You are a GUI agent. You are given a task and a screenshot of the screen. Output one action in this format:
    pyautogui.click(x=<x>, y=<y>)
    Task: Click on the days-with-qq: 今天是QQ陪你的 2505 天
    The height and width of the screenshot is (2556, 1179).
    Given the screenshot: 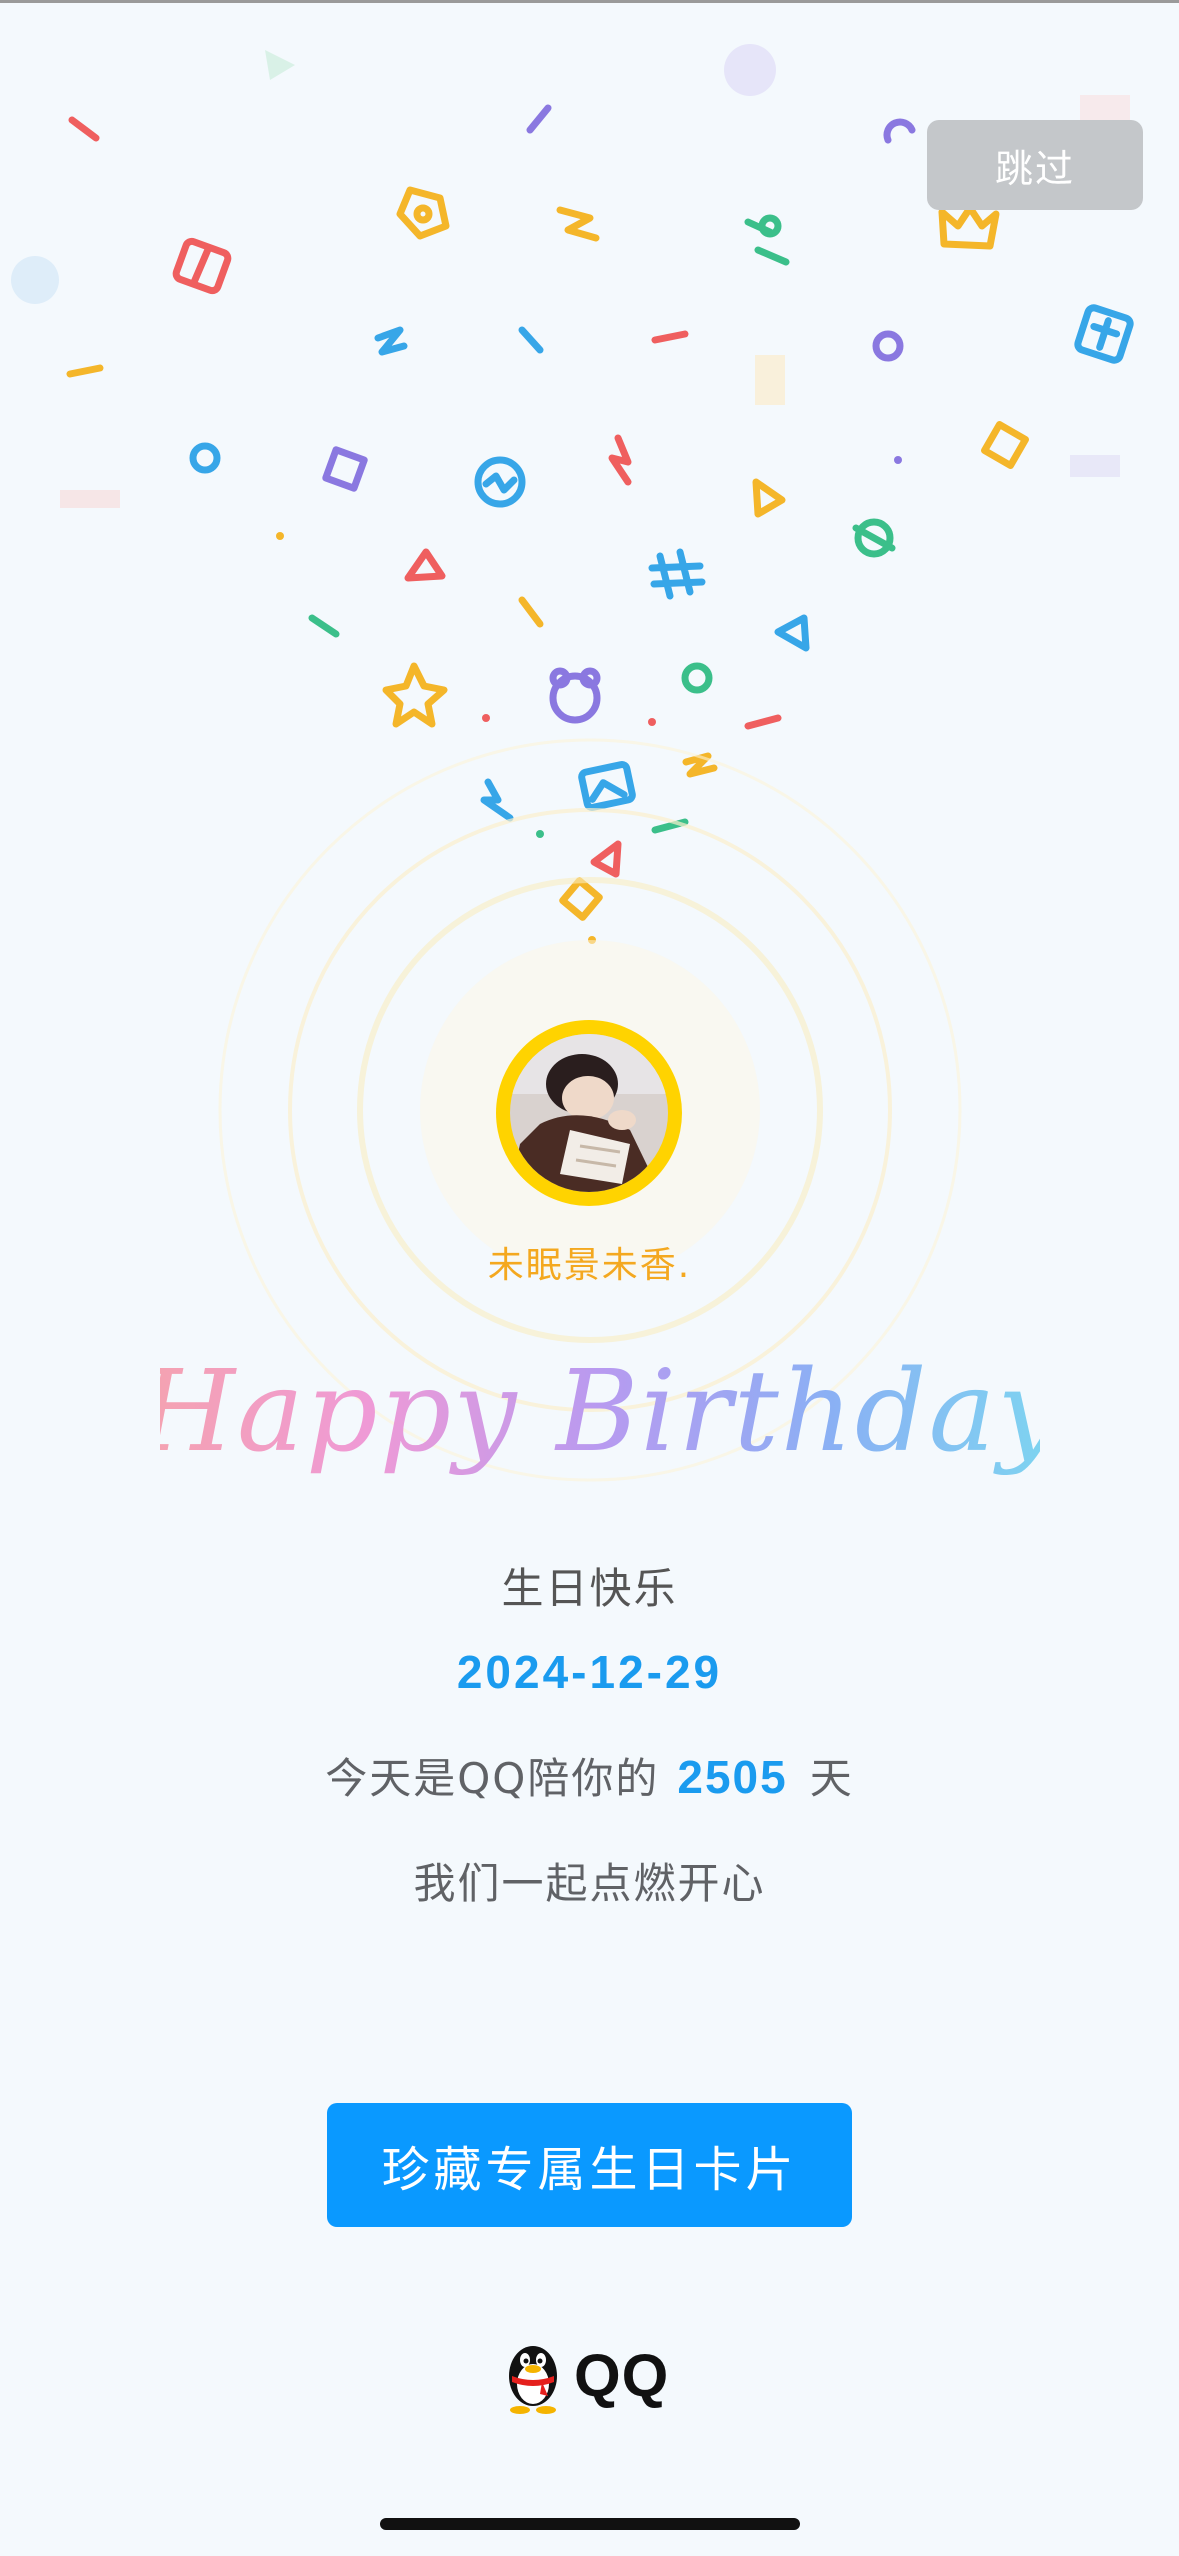 What is the action you would take?
    pyautogui.click(x=589, y=1775)
    